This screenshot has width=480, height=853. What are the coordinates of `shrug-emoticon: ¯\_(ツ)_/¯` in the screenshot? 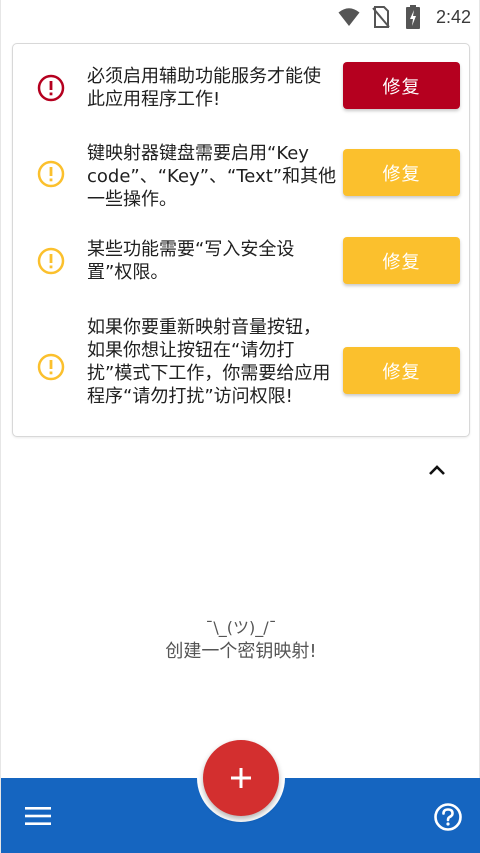 It's located at (241, 627).